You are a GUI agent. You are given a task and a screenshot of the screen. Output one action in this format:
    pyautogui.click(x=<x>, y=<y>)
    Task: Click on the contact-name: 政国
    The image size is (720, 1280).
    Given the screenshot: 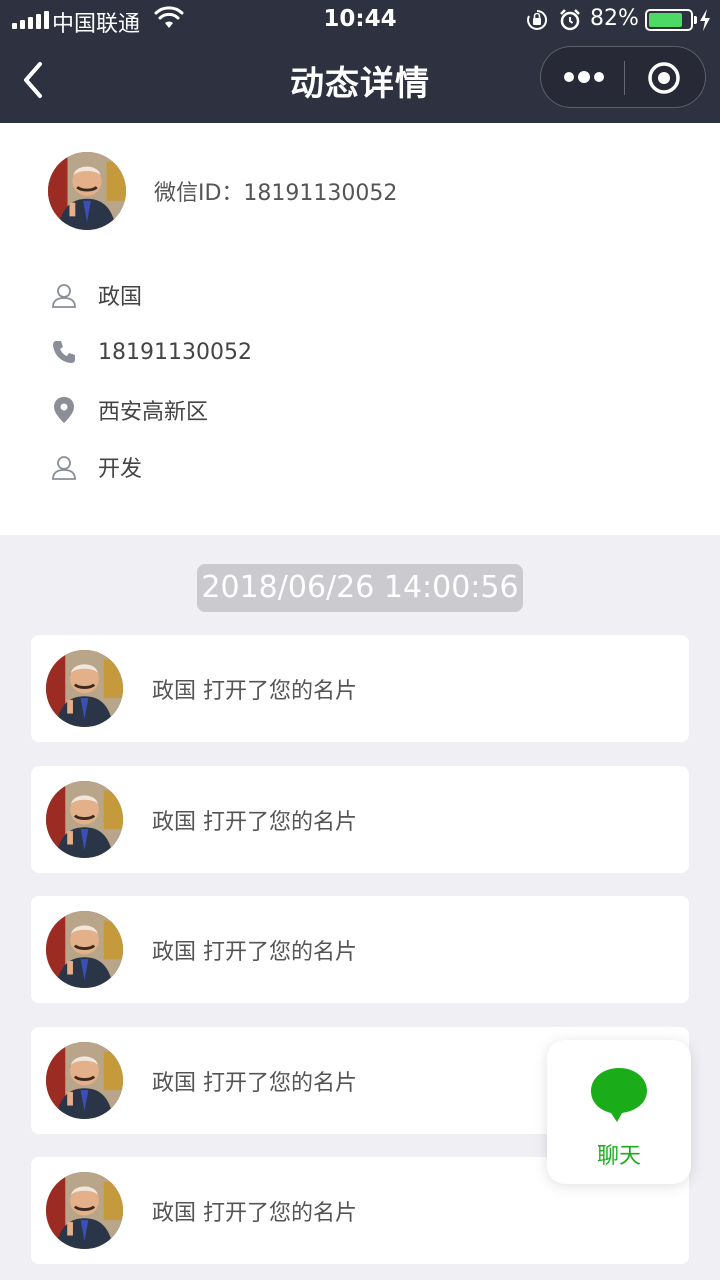 What is the action you would take?
    pyautogui.click(x=120, y=297)
    